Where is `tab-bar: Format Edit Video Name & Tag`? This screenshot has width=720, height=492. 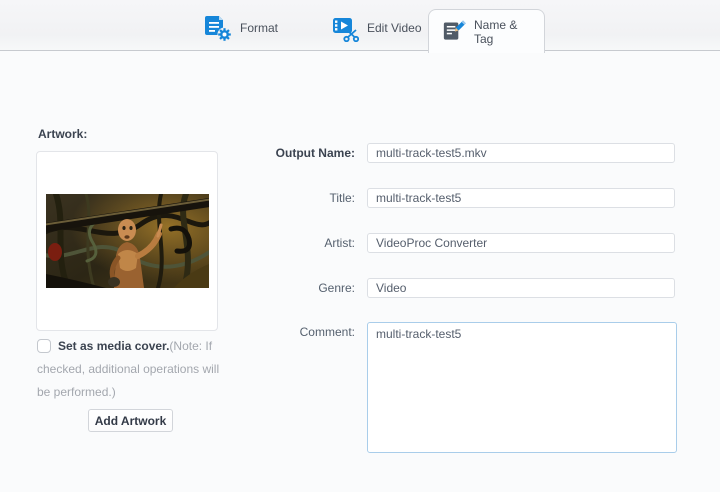
tab-bar: Format Edit Video Name & Tag is located at coordinates (360, 26).